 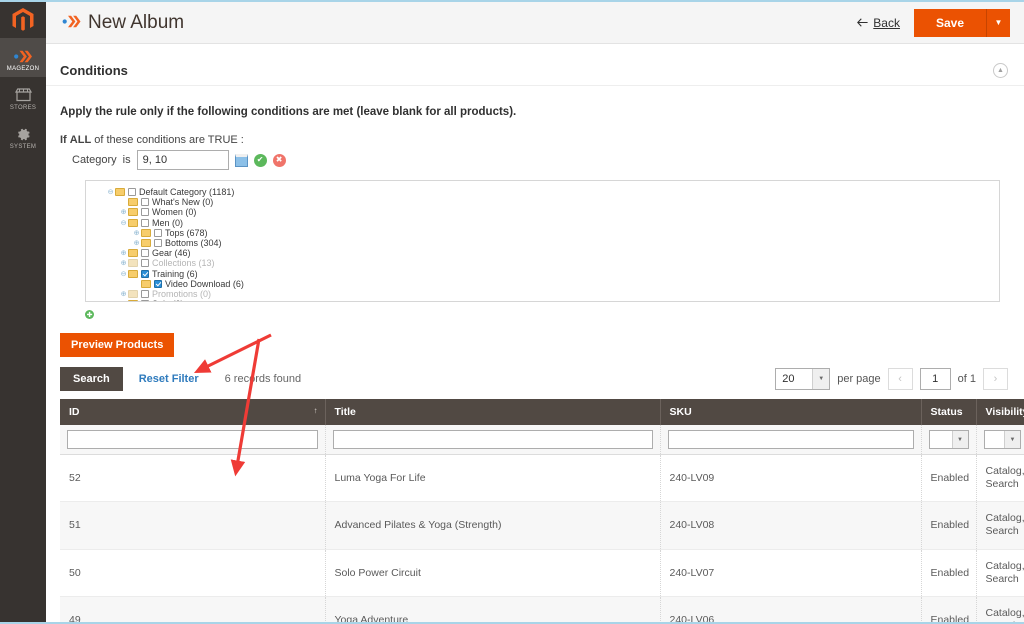 What do you see at coordinates (493, 573) in the screenshot?
I see `cell-title: Solo Power Circuit` at bounding box center [493, 573].